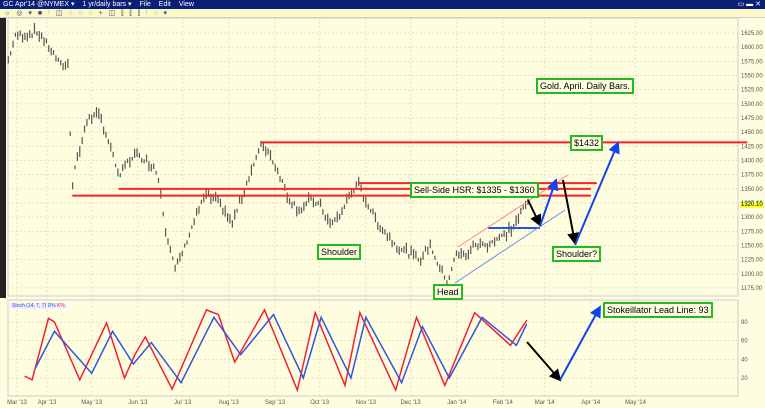 This screenshot has height=408, width=765. I want to click on x-tick-label: Jan '14, so click(457, 403).